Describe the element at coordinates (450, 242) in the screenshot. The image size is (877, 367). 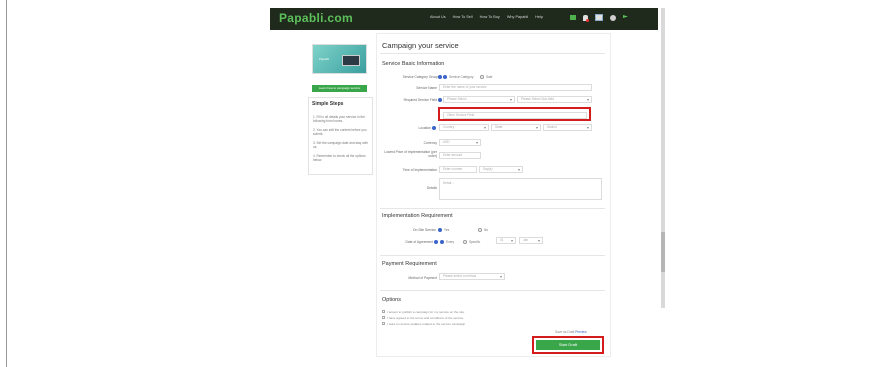
I see `radio-label: Every` at that location.